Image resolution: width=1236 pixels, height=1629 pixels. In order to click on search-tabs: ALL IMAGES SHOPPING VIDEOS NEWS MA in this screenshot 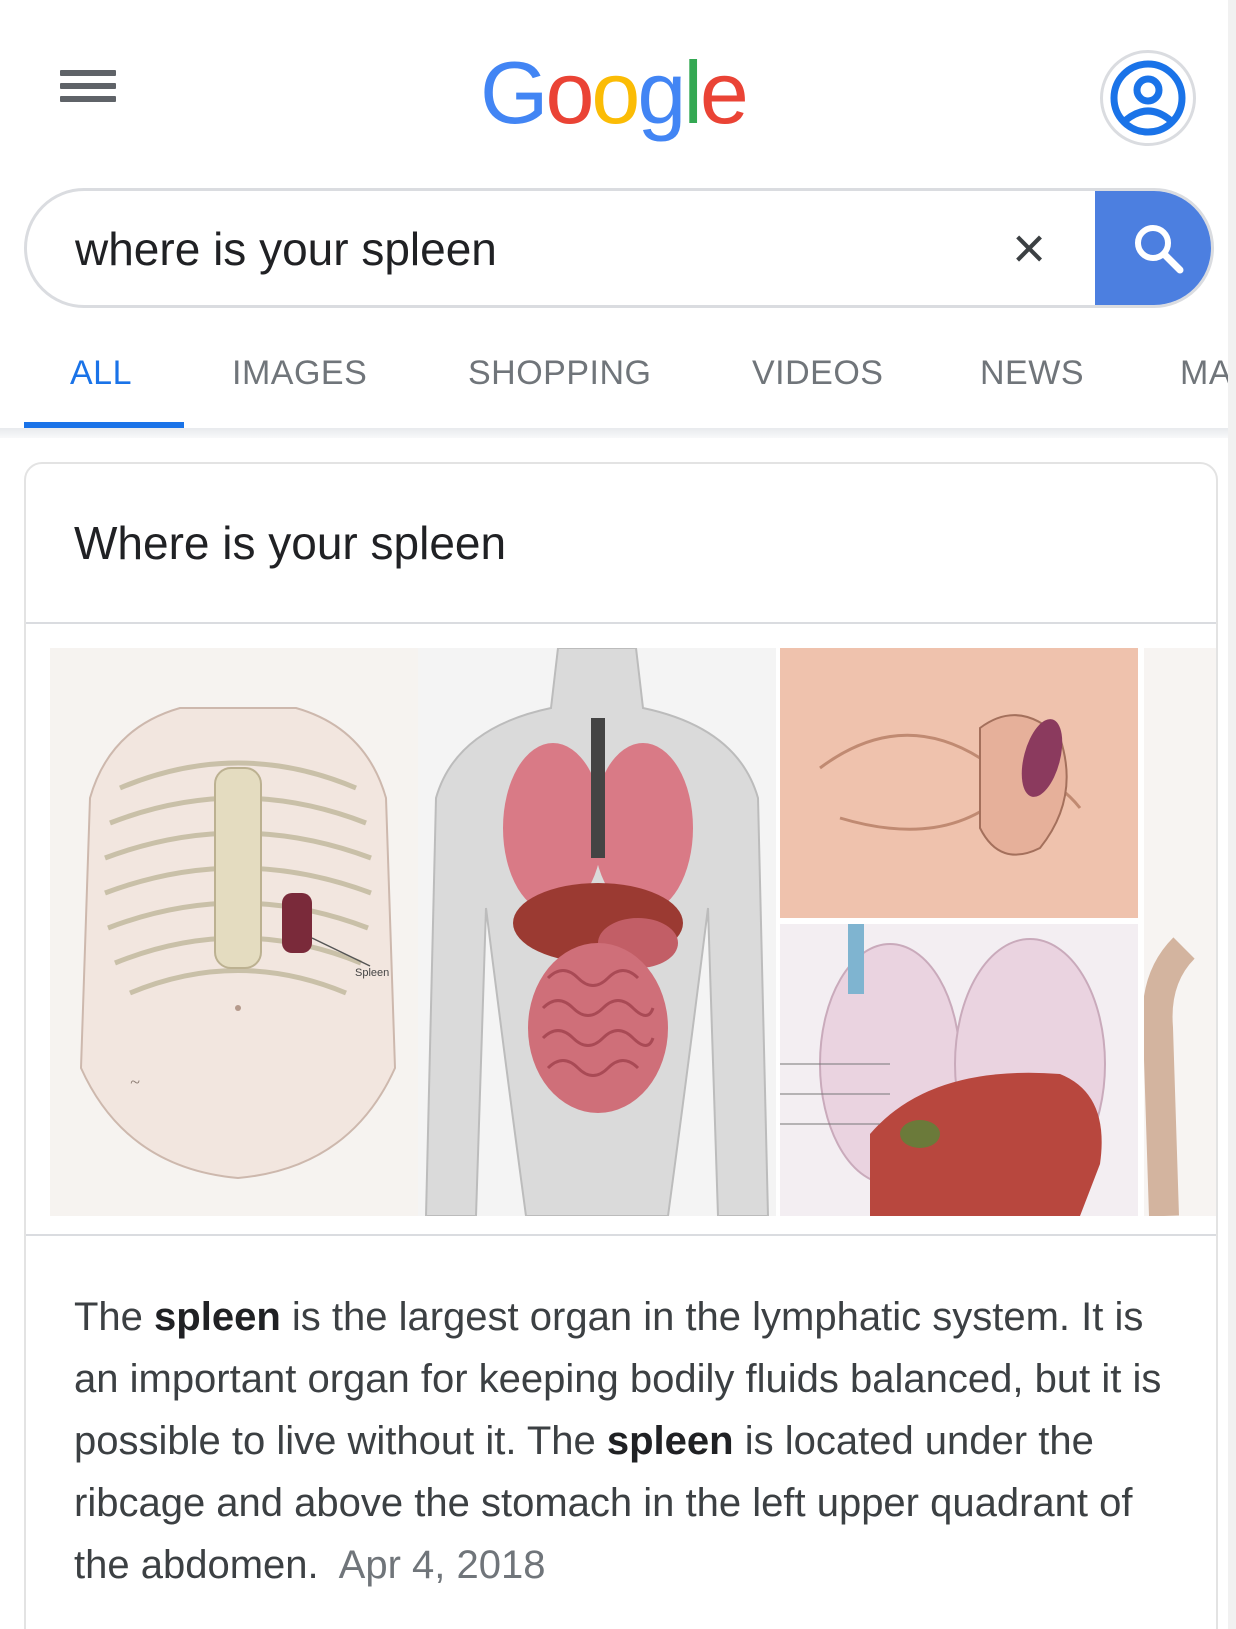, I will do `click(618, 380)`.